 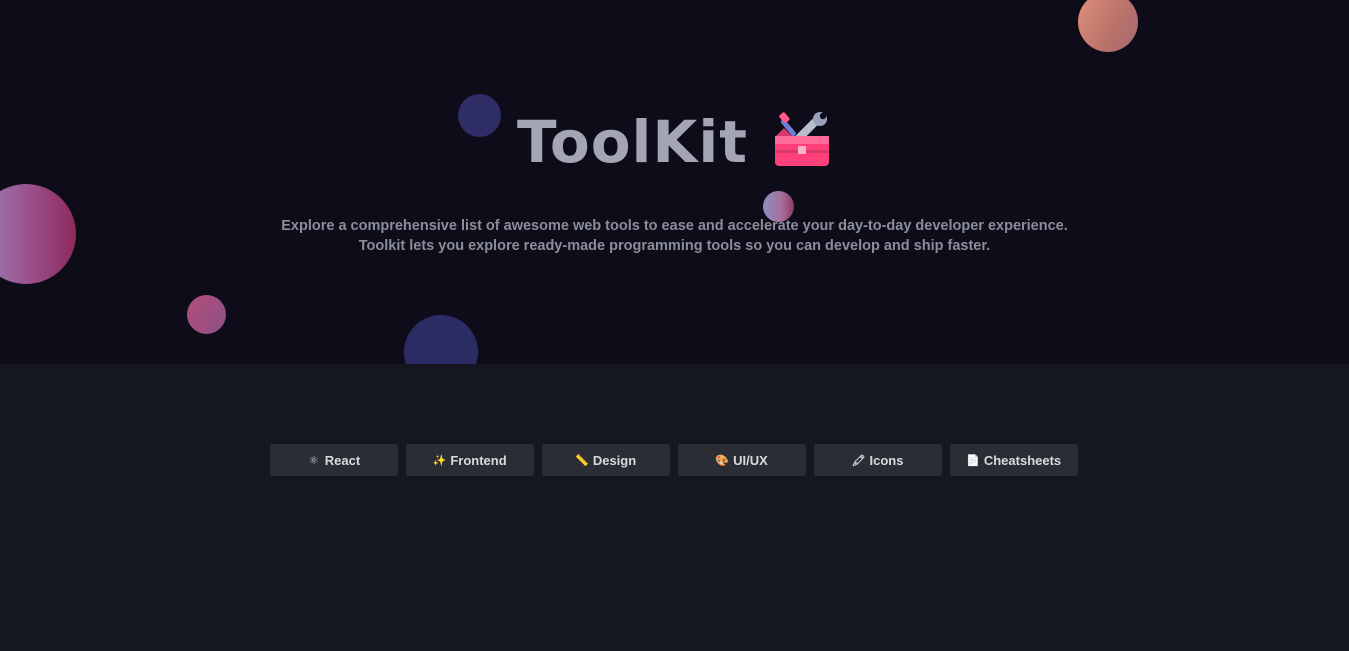 What do you see at coordinates (313, 460) in the screenshot?
I see `react-atom-icon: ⚛` at bounding box center [313, 460].